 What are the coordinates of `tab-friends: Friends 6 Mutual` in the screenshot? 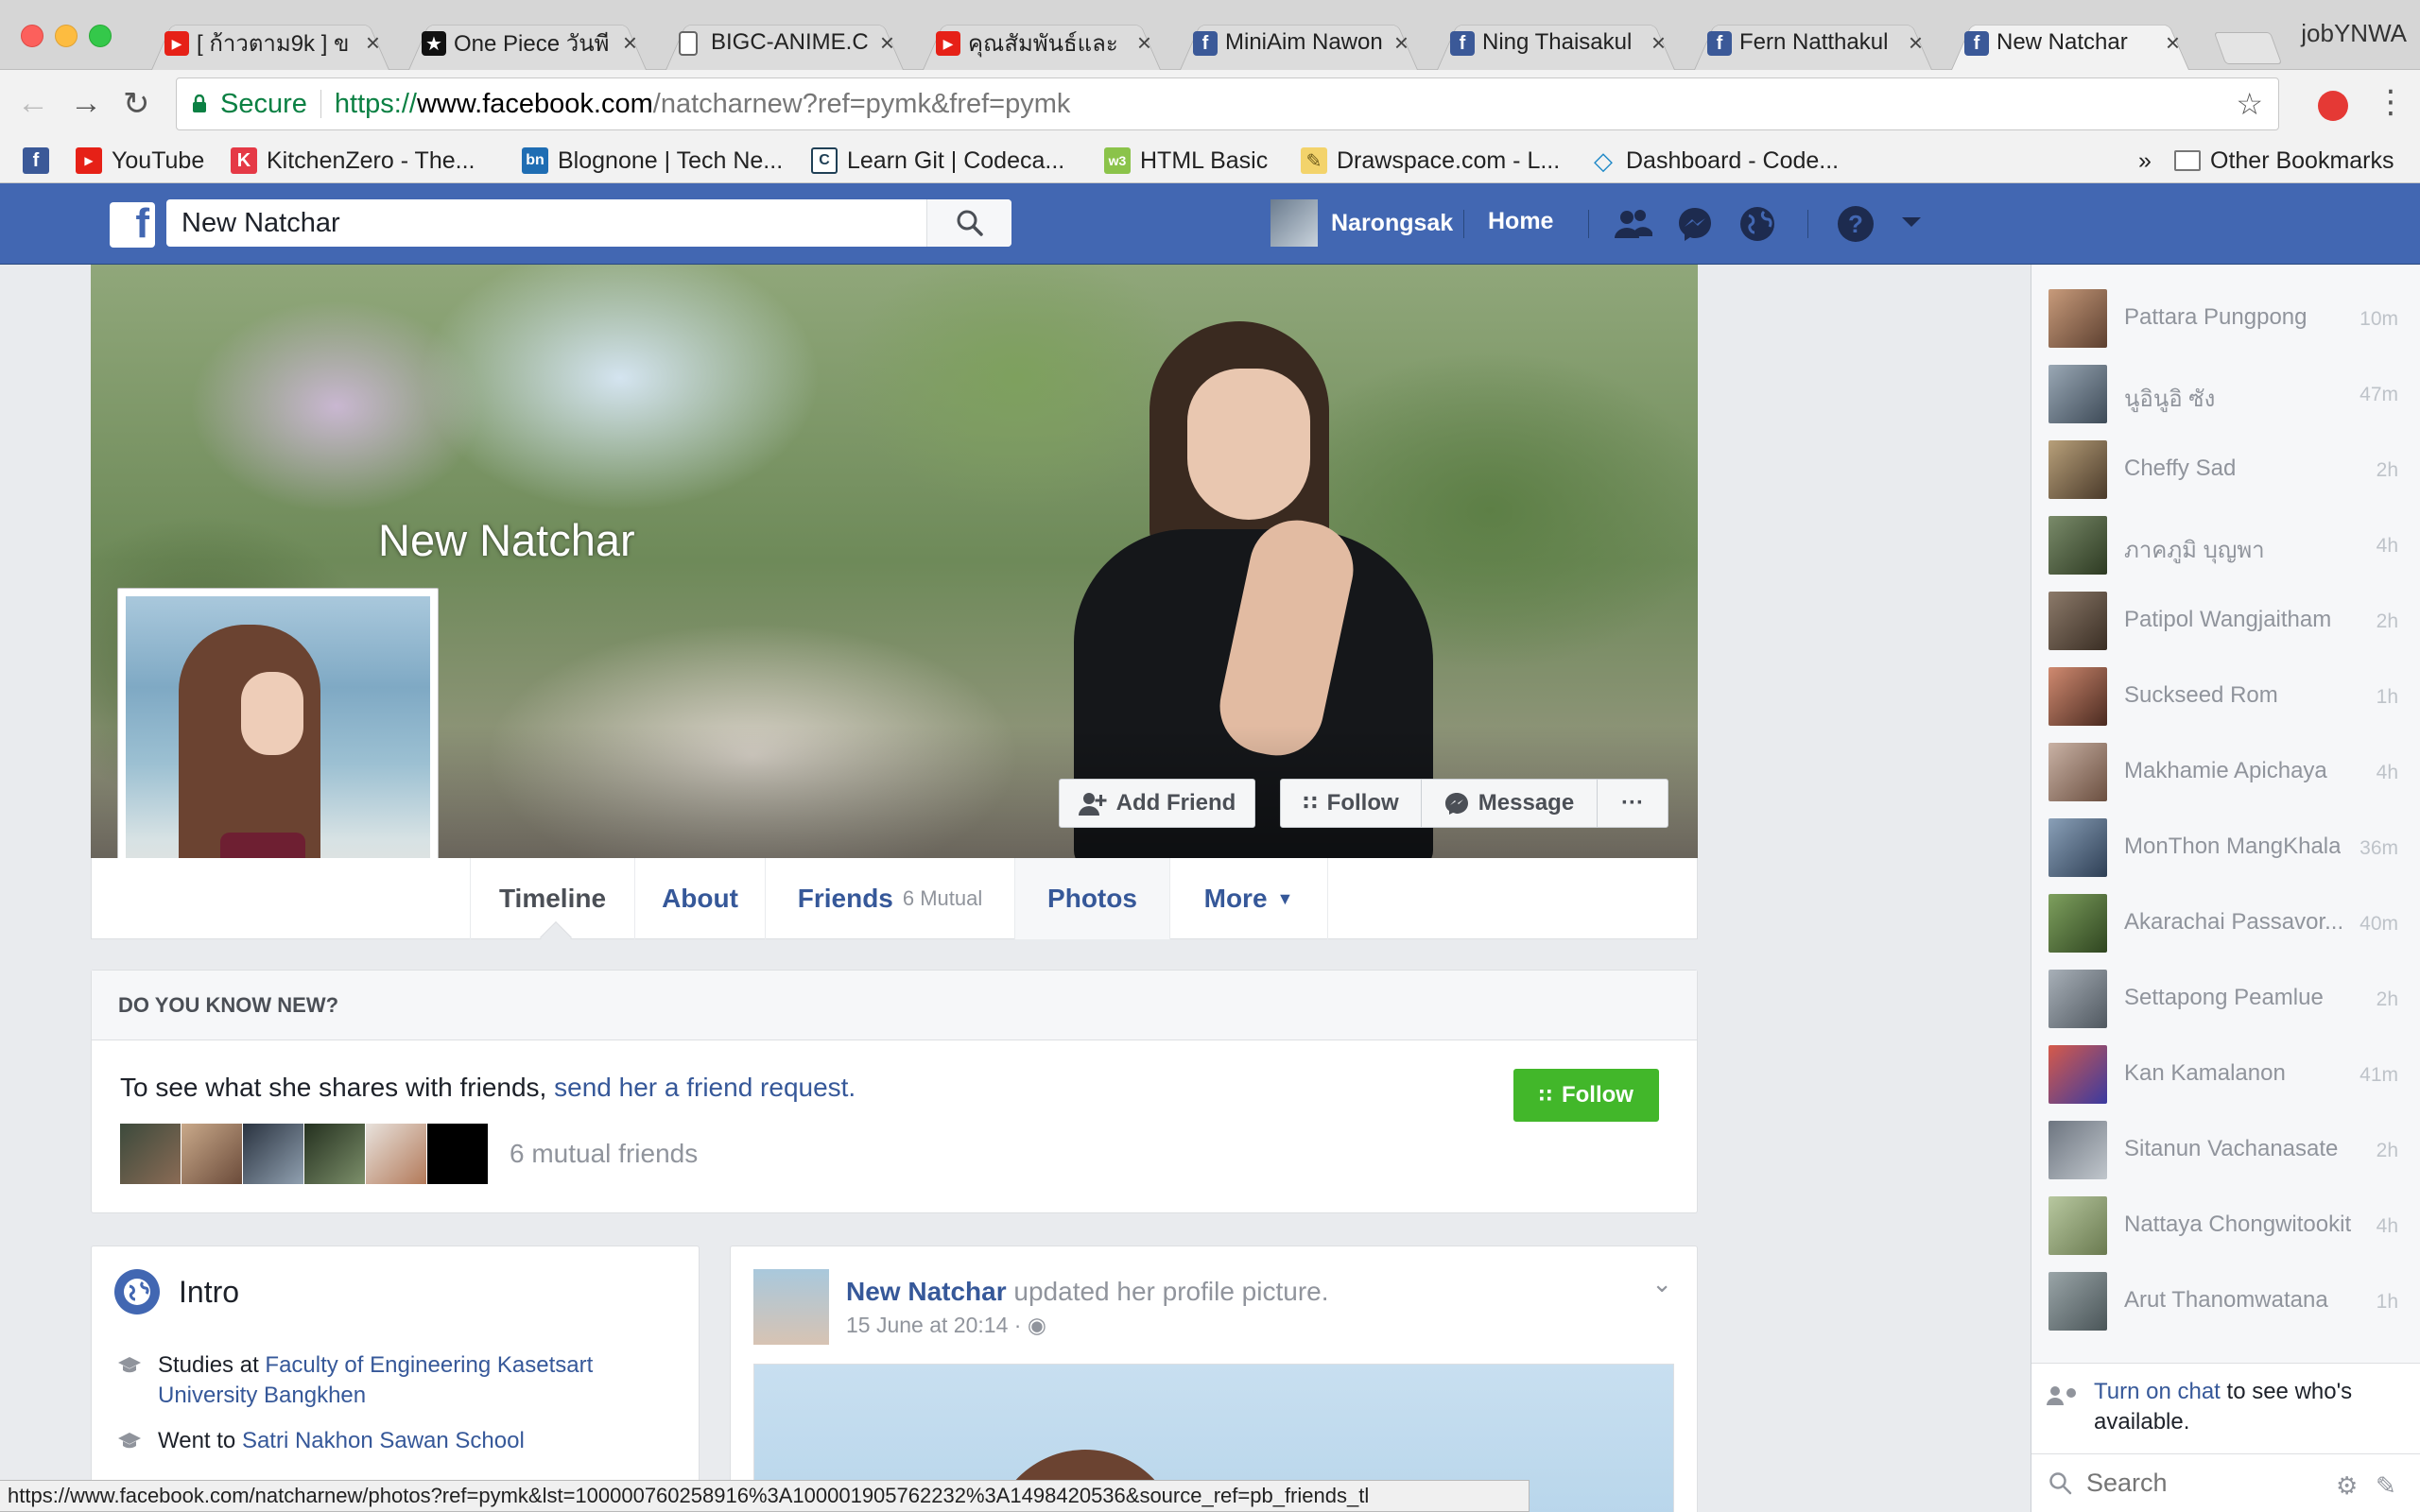 It's located at (889, 898).